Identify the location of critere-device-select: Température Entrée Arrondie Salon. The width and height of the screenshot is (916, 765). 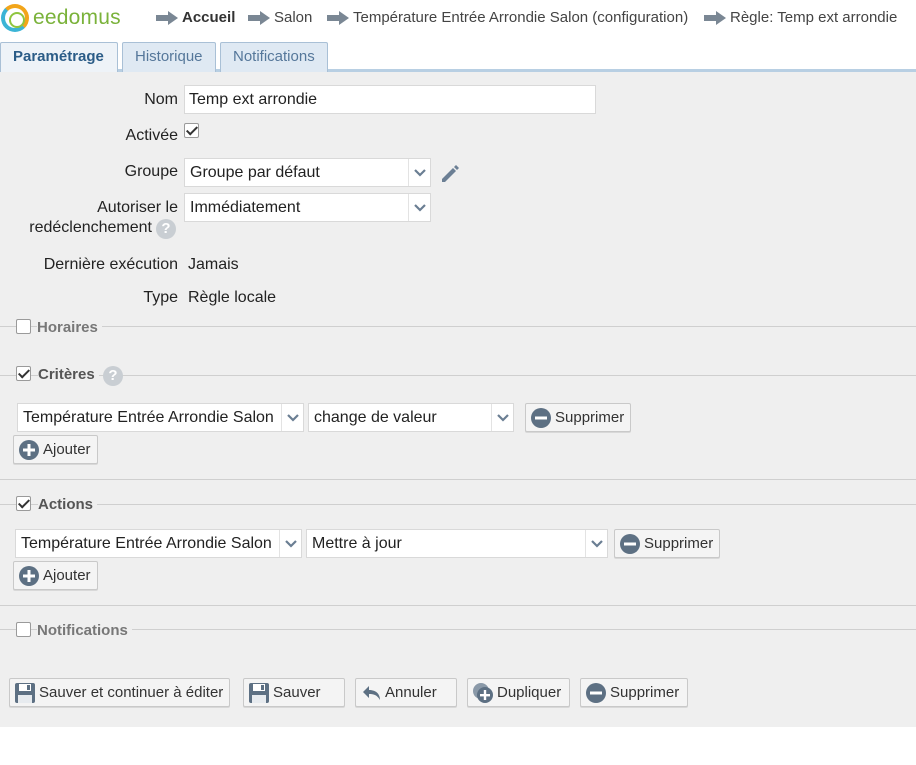
(160, 417).